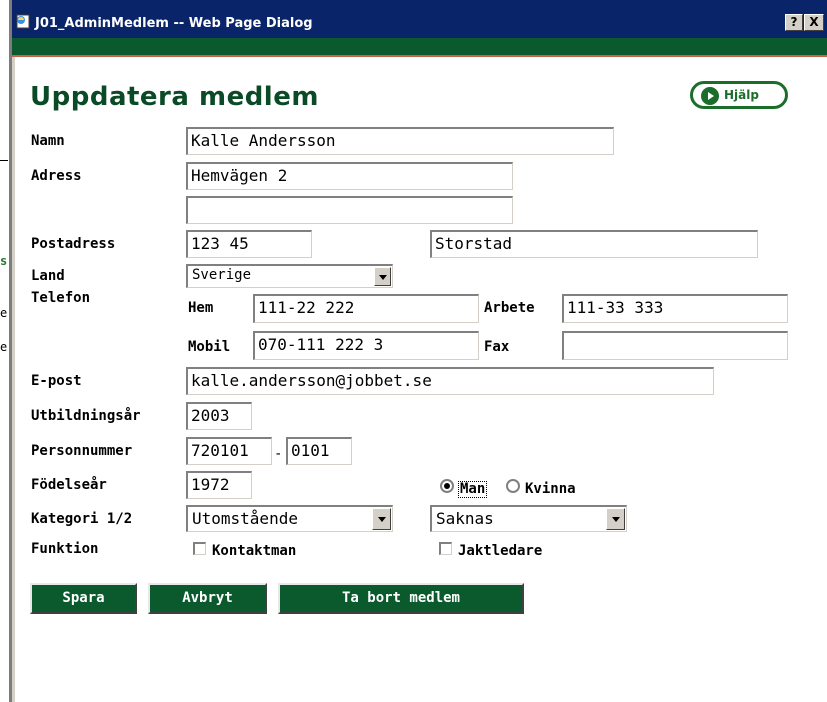 This screenshot has width=827, height=702. What do you see at coordinates (222, 275) in the screenshot?
I see `land-select-value: Sverige` at bounding box center [222, 275].